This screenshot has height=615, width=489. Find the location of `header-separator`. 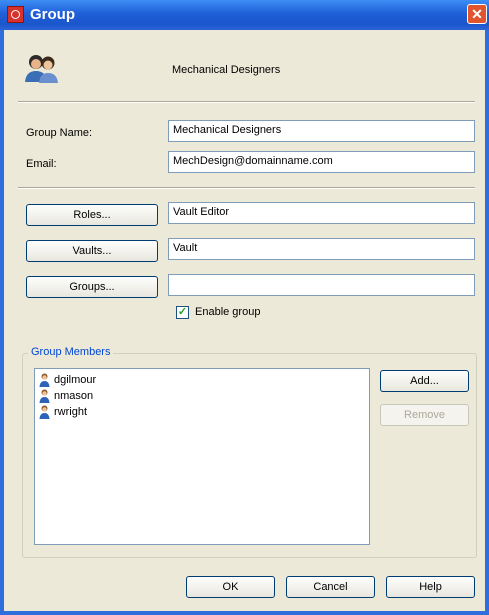

header-separator is located at coordinates (246, 102).